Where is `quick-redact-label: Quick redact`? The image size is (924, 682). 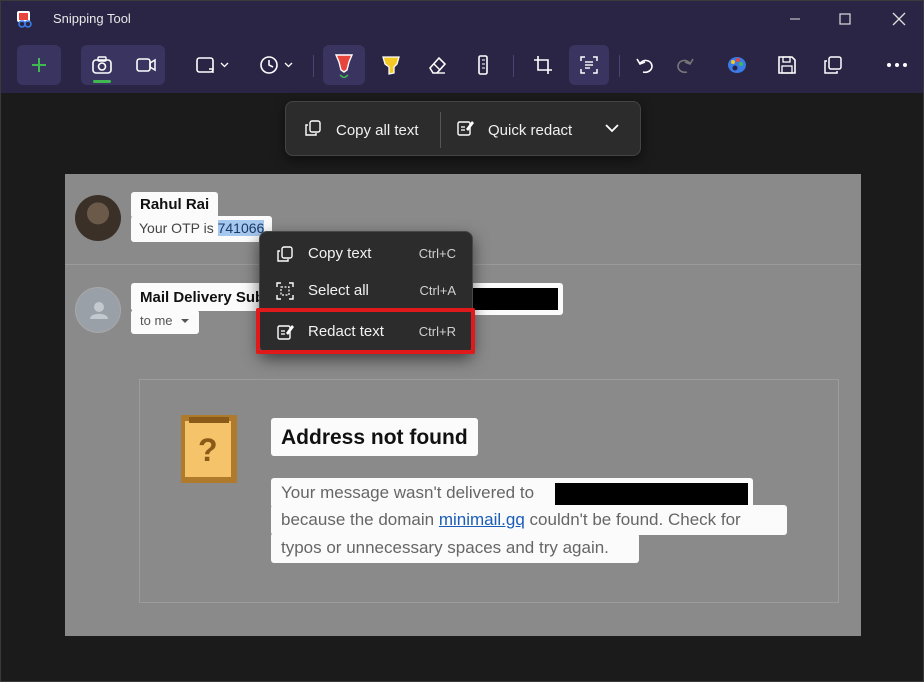 quick-redact-label: Quick redact is located at coordinates (530, 130).